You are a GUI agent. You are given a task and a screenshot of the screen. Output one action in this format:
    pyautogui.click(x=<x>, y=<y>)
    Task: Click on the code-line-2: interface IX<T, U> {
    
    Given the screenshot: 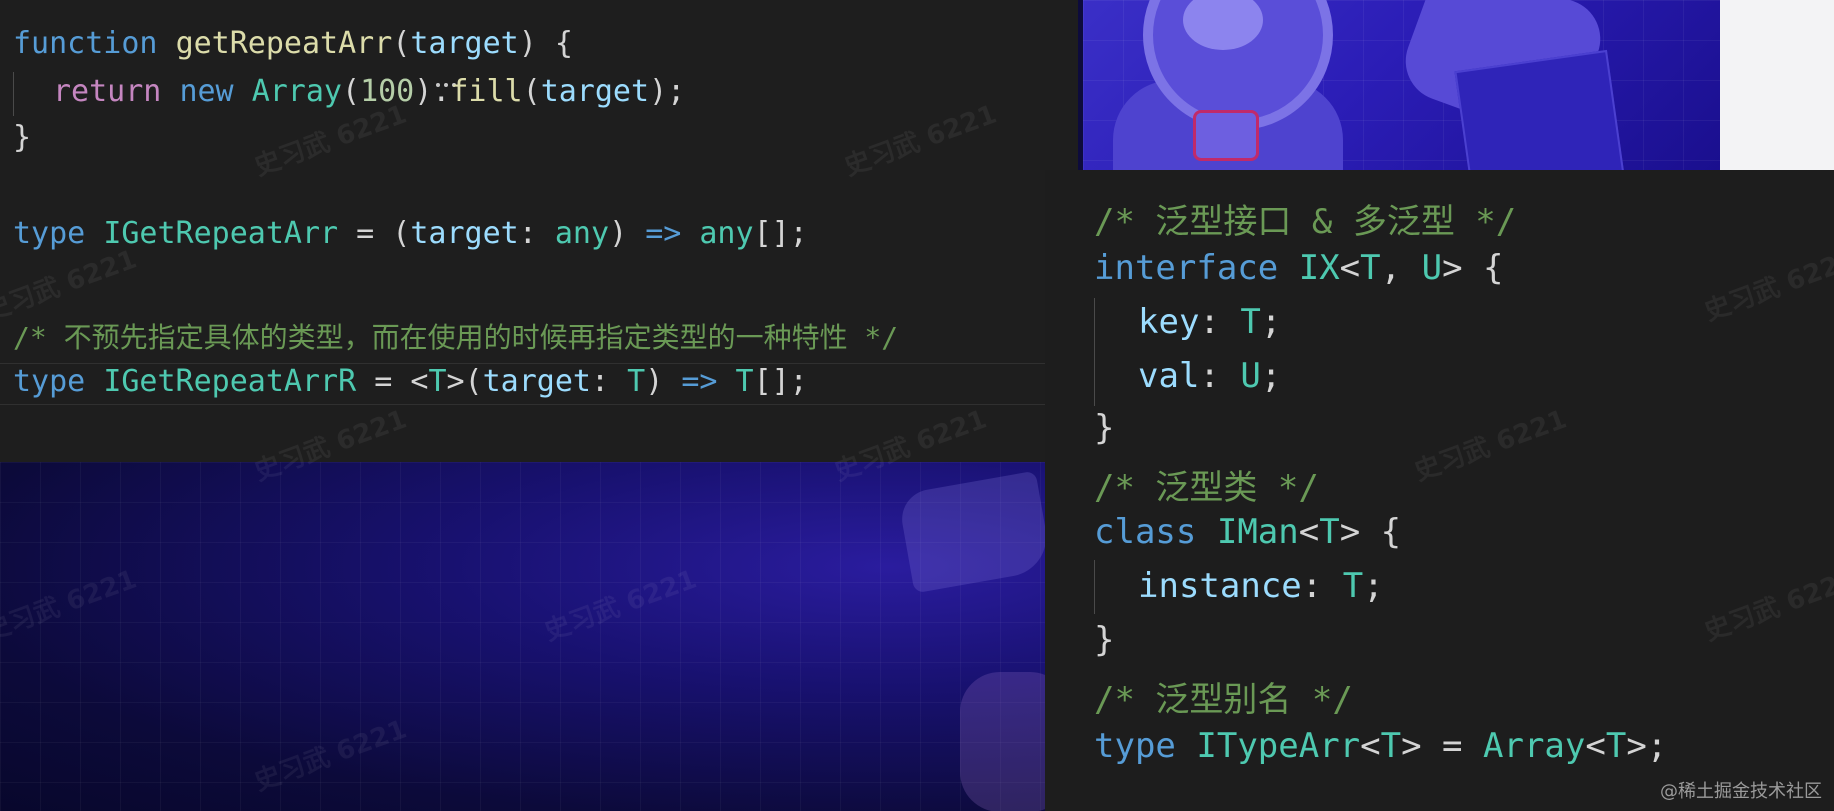 What is the action you would take?
    pyautogui.click(x=1299, y=268)
    